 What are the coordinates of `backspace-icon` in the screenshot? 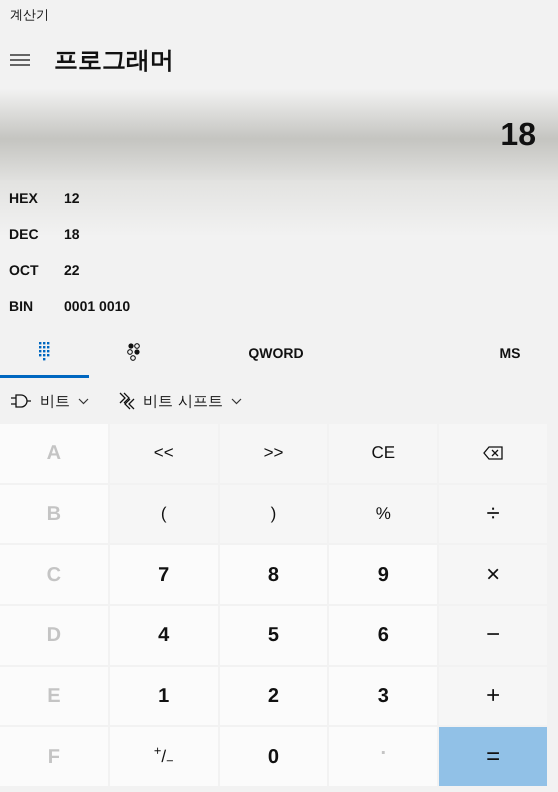 It's located at (493, 453).